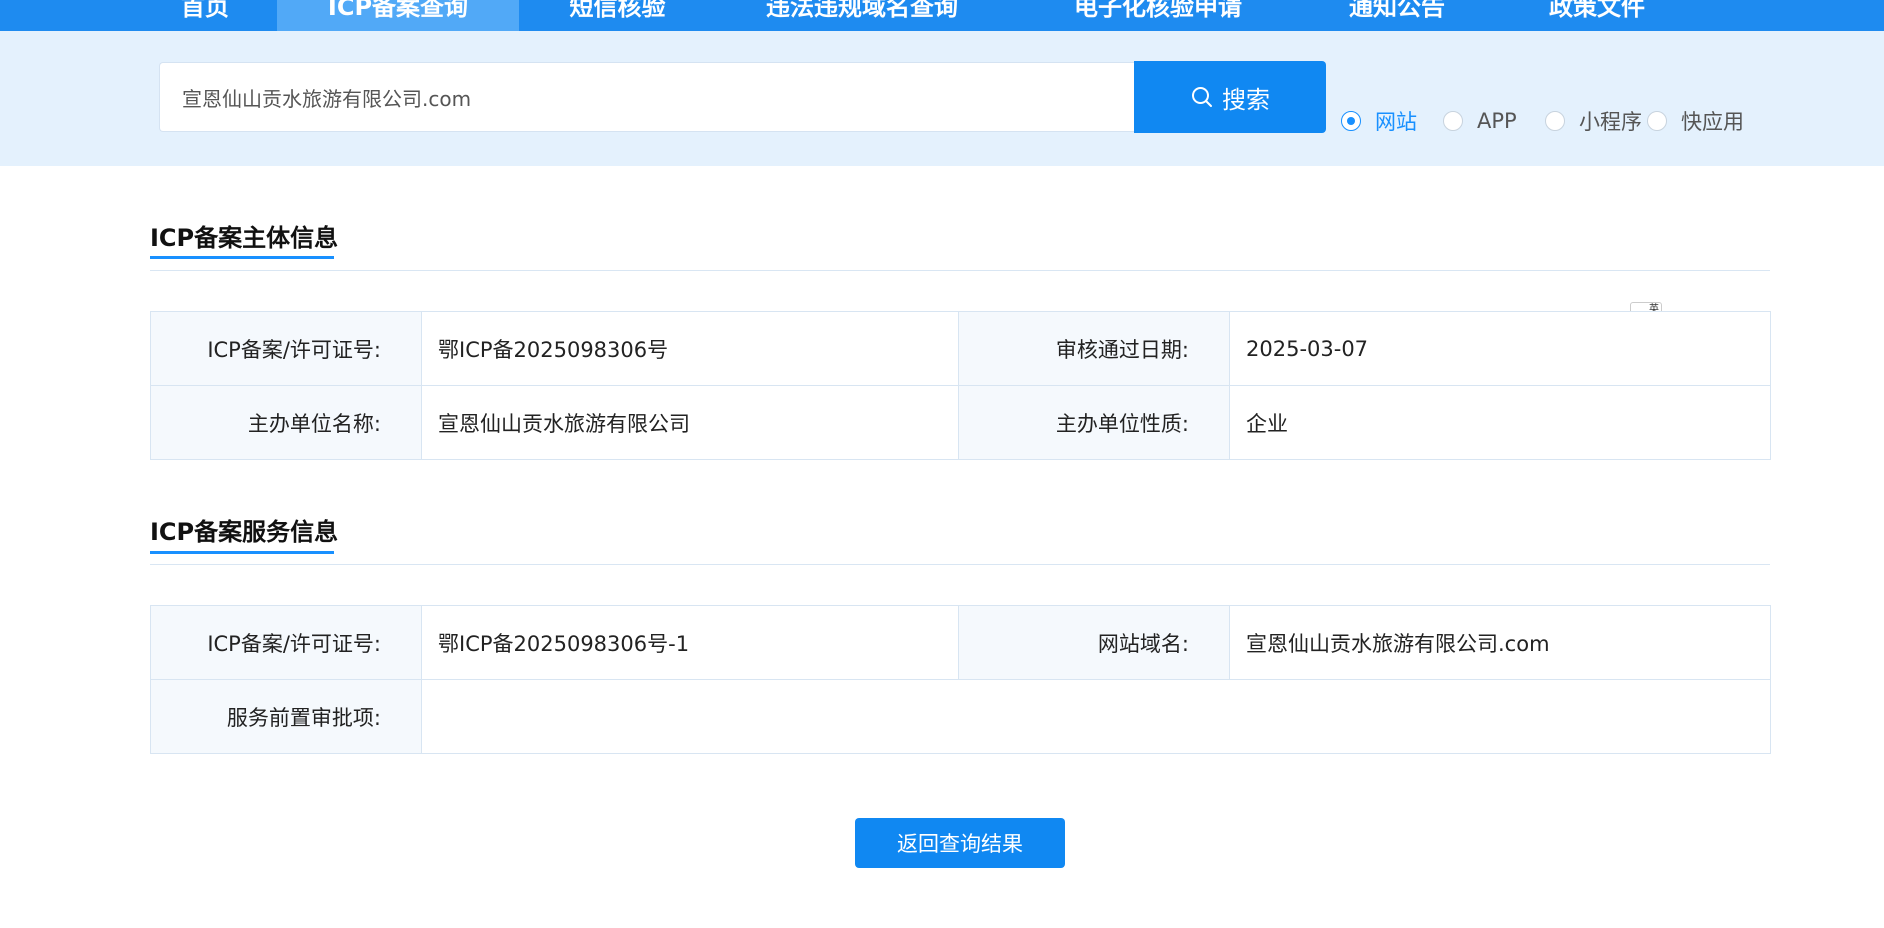 The width and height of the screenshot is (1884, 928). What do you see at coordinates (244, 532) in the screenshot?
I see `service-info-title: ICP备案服务信息` at bounding box center [244, 532].